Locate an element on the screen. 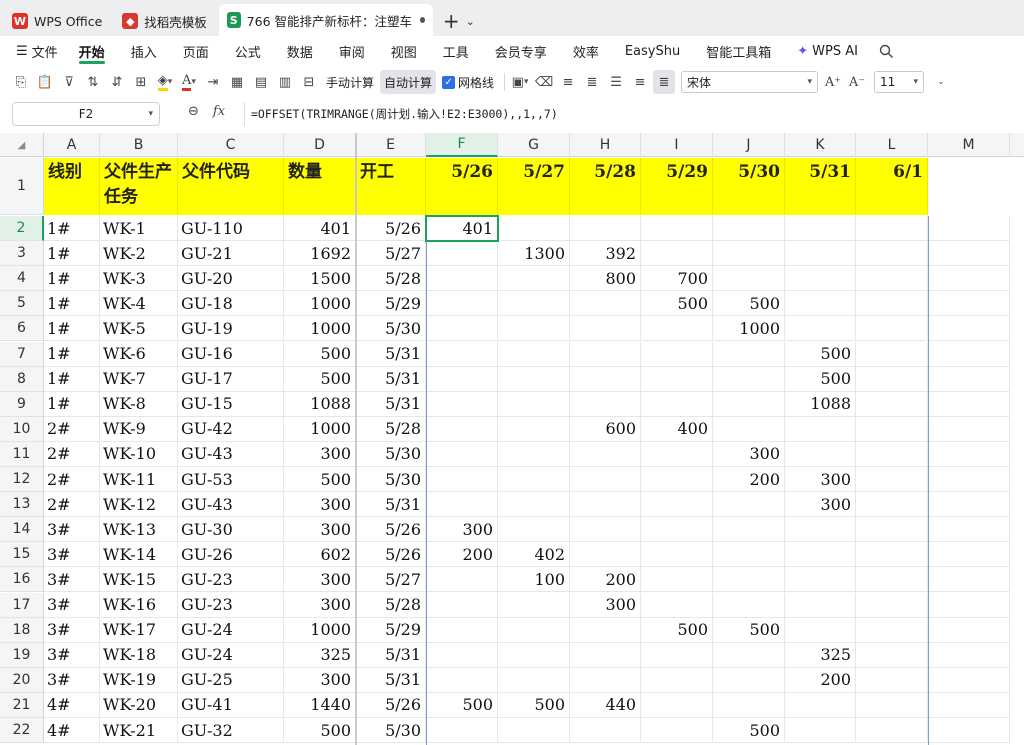  freeze-icon: ▤ is located at coordinates (261, 82).